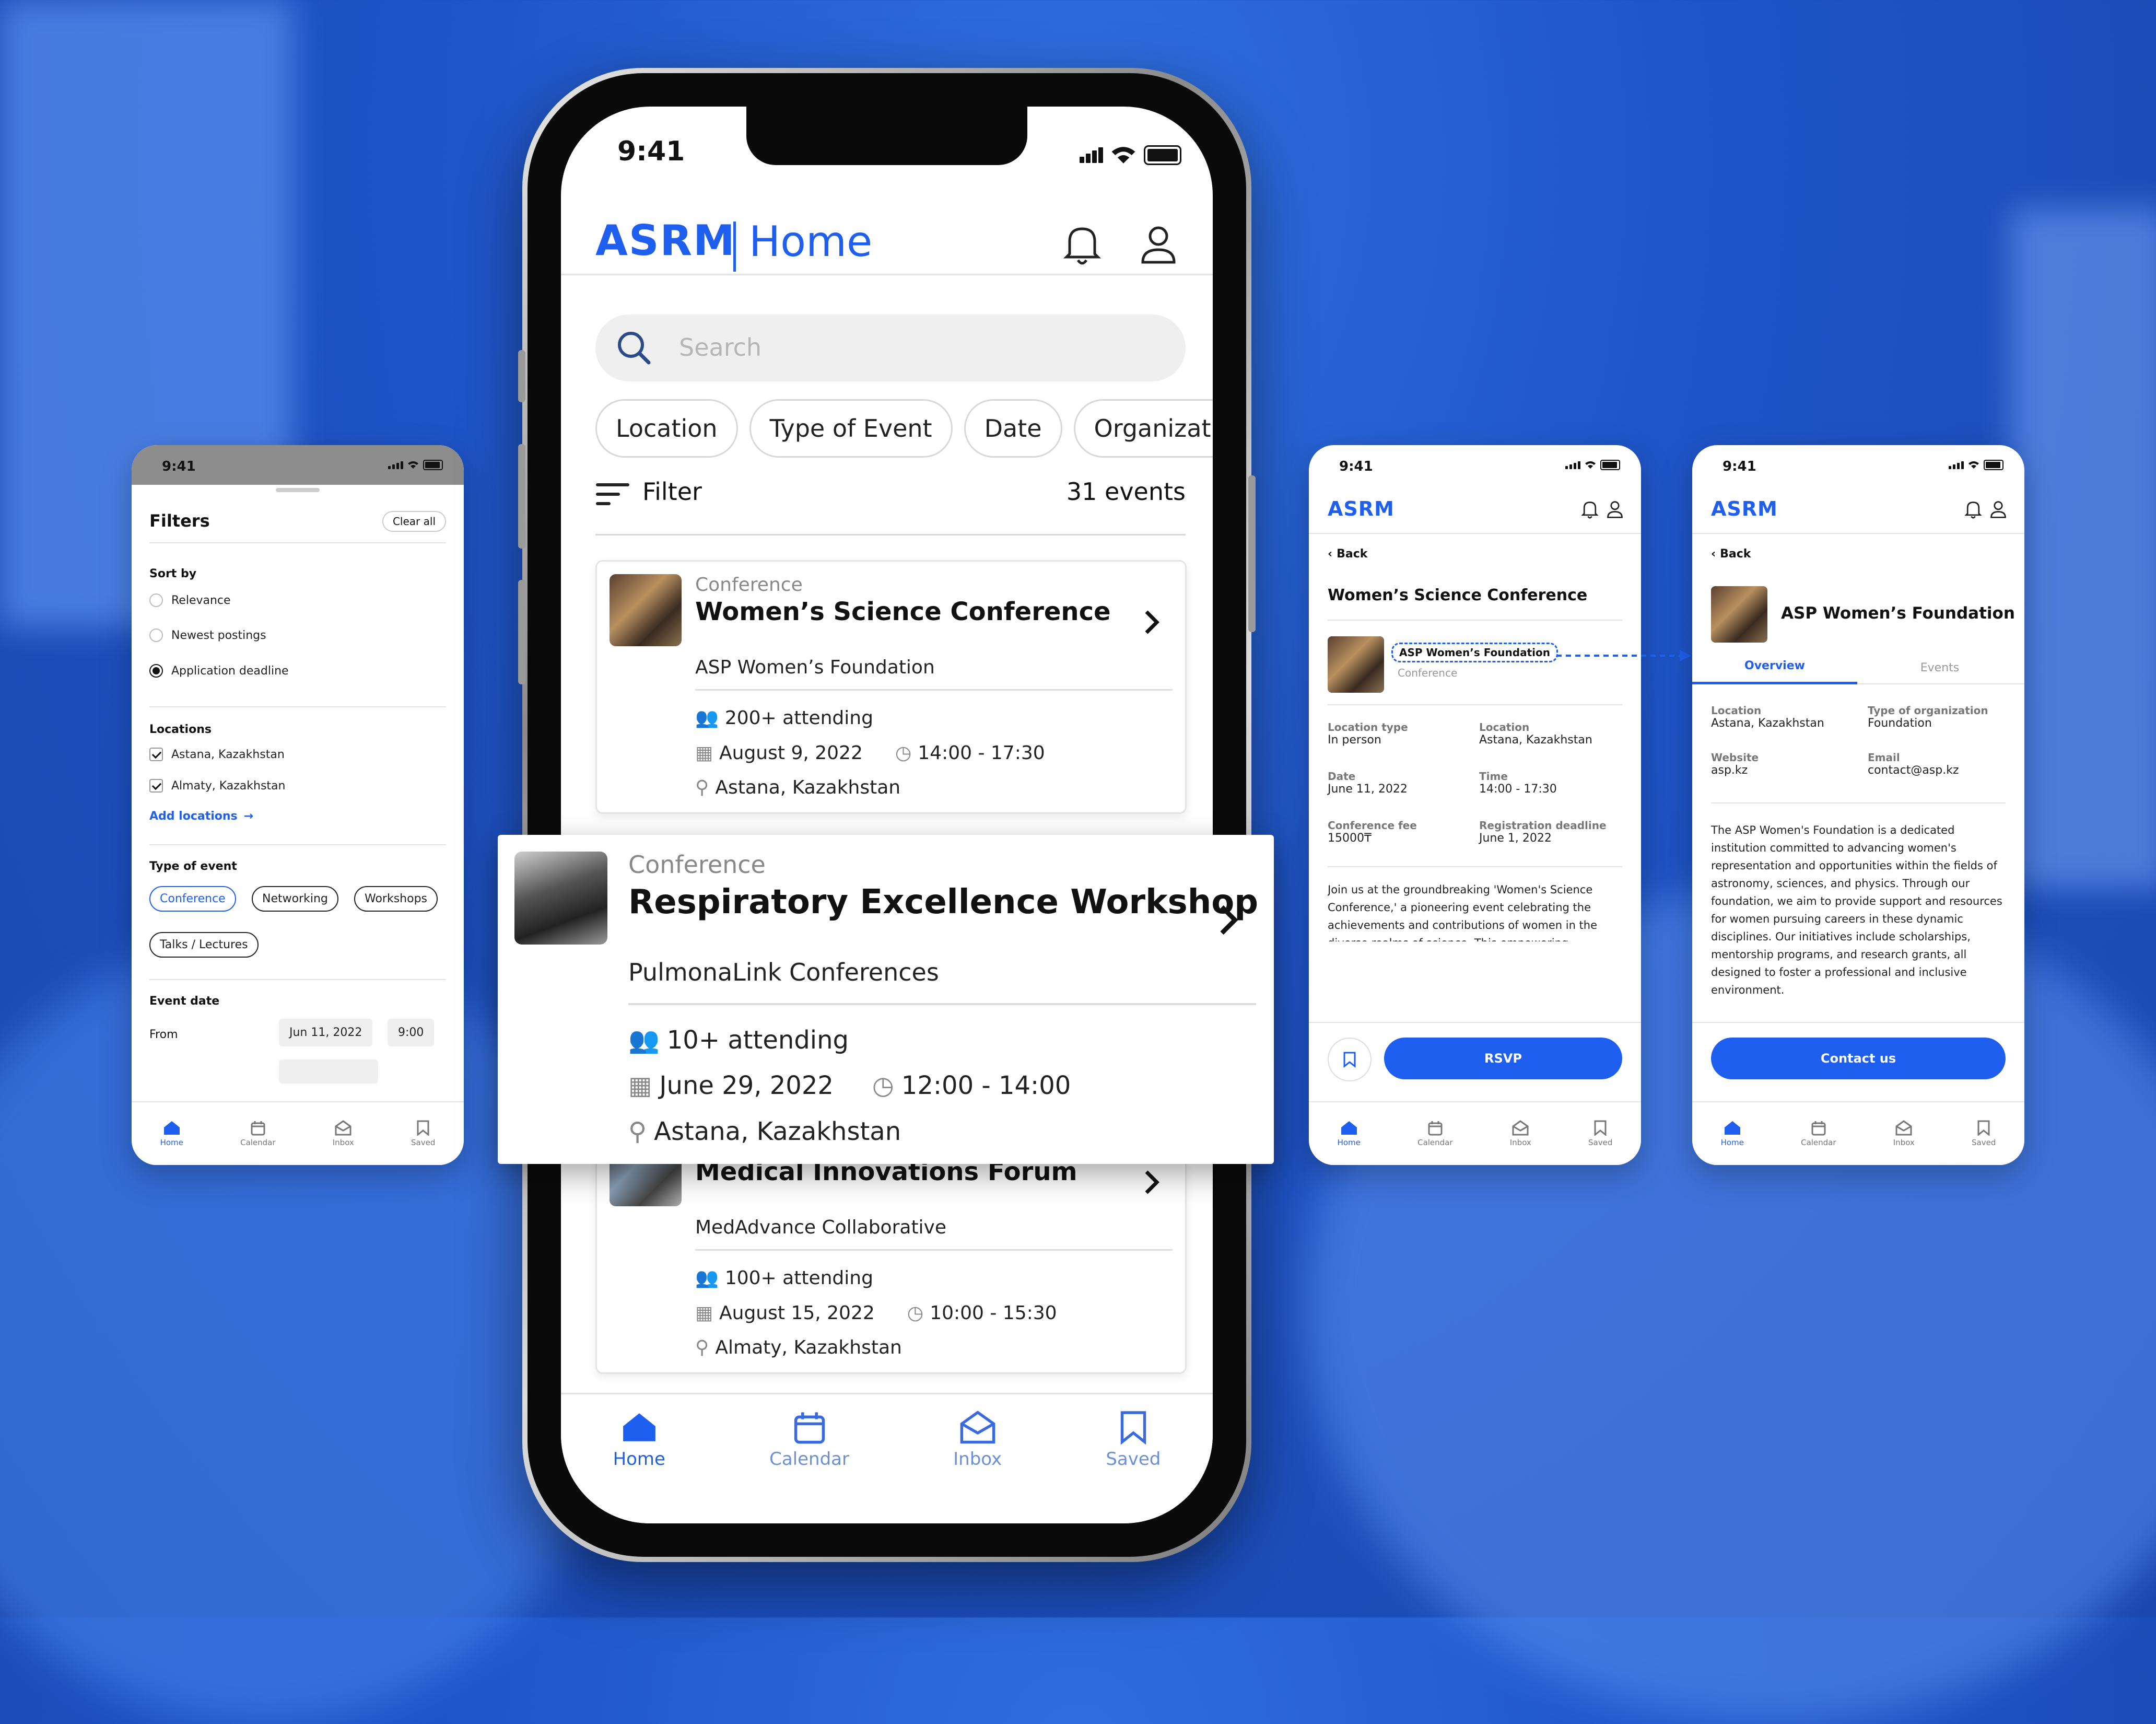 The height and width of the screenshot is (1724, 2156). What do you see at coordinates (326, 1032) in the screenshot?
I see `from-date-field: Jun 11, 2022` at bounding box center [326, 1032].